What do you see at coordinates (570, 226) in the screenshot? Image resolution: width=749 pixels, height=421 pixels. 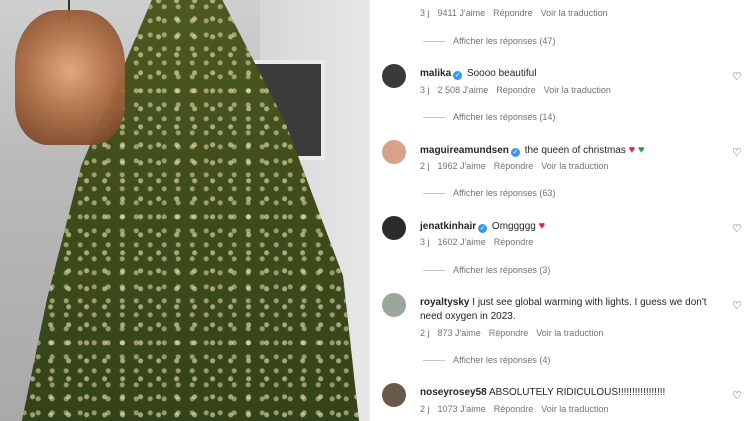 I see `comment-text: jenatkinhair ✓ Omggggg ♥` at bounding box center [570, 226].